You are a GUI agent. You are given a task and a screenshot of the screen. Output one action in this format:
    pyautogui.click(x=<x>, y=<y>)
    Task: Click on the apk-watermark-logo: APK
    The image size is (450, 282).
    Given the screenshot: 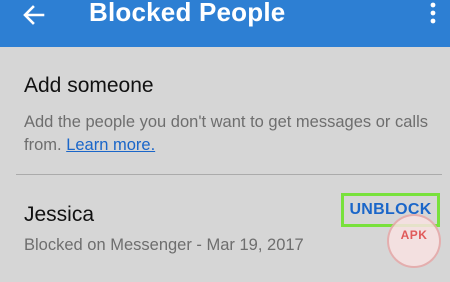 What is the action you would take?
    pyautogui.click(x=414, y=241)
    